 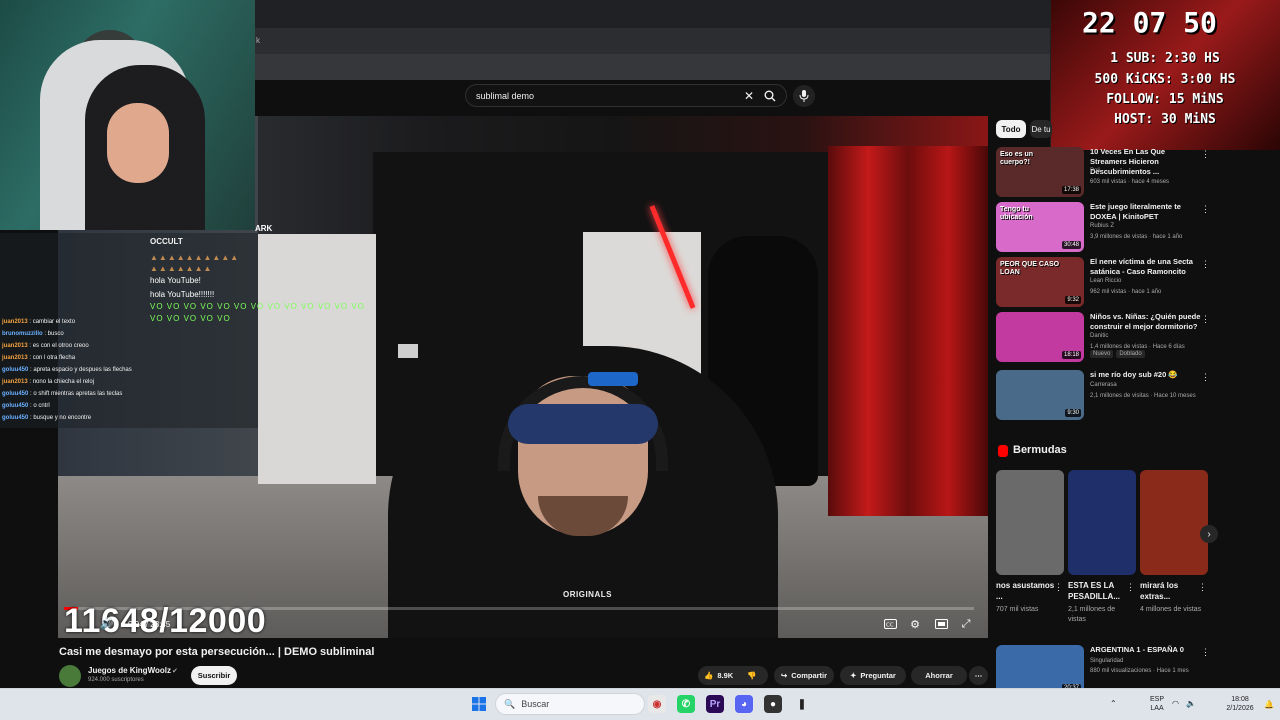 What do you see at coordinates (1139, 671) in the screenshot?
I see `video-meta: 880 mil visualizaciones · Hace 1 mes` at bounding box center [1139, 671].